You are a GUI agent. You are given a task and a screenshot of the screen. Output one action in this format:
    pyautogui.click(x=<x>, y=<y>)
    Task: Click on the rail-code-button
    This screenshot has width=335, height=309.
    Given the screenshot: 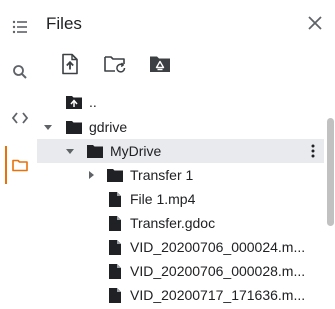 What is the action you would take?
    pyautogui.click(x=20, y=118)
    